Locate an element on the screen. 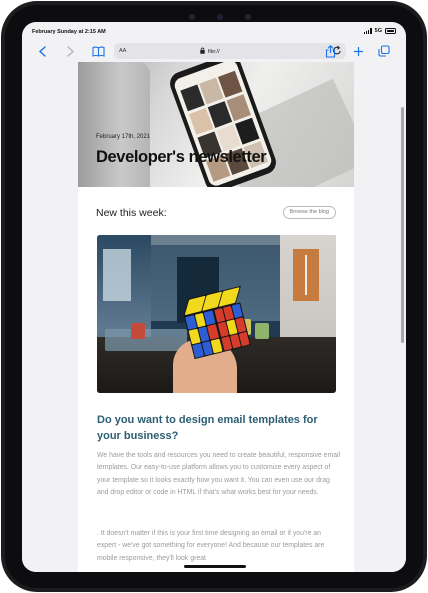 The image size is (428, 593). new-this-week-row: New this week: Browse the blog is located at coordinates (216, 213).